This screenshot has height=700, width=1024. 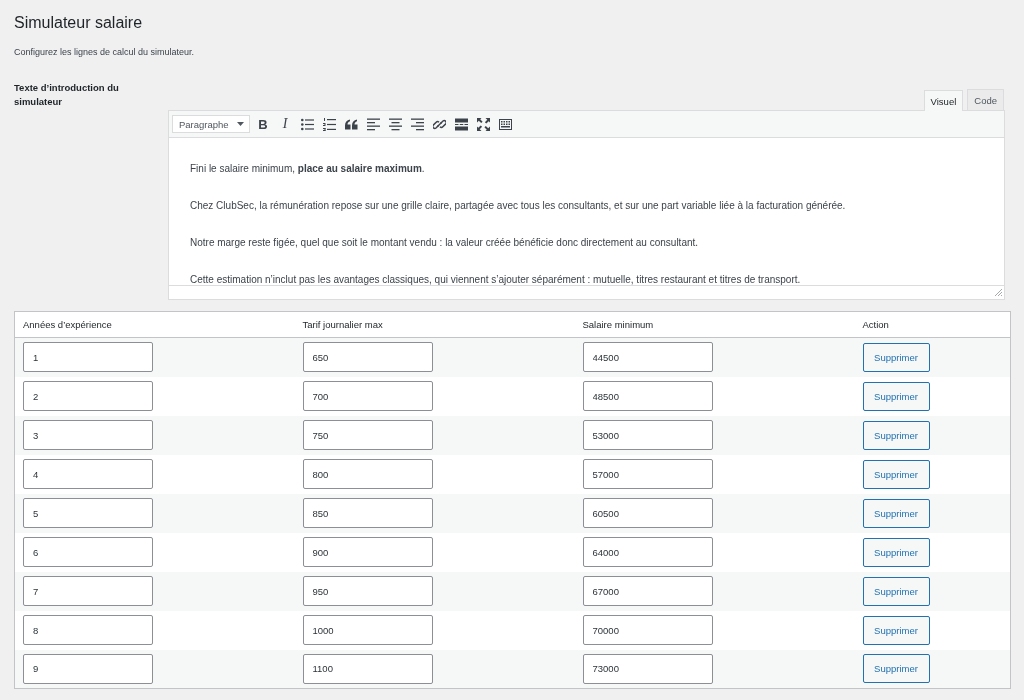 What do you see at coordinates (395, 124) in the screenshot?
I see `align-center-icon` at bounding box center [395, 124].